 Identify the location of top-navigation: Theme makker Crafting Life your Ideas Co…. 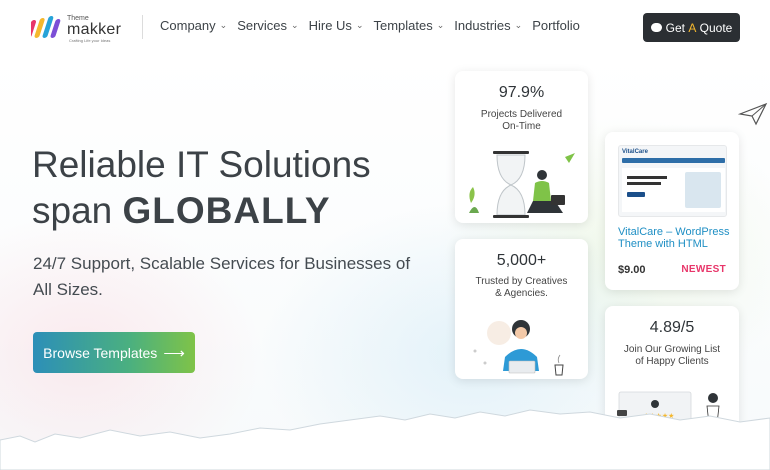
(385, 27).